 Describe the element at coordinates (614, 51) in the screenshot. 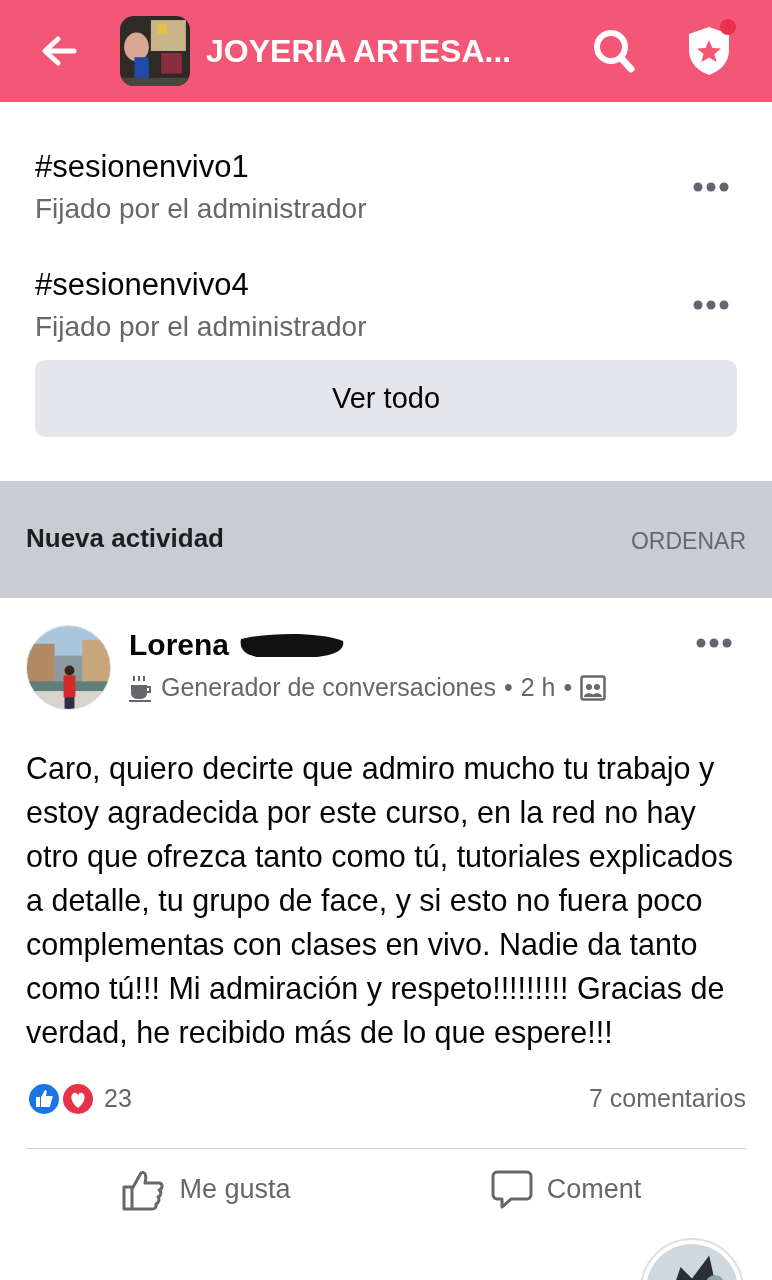

I see `search-icon` at that location.